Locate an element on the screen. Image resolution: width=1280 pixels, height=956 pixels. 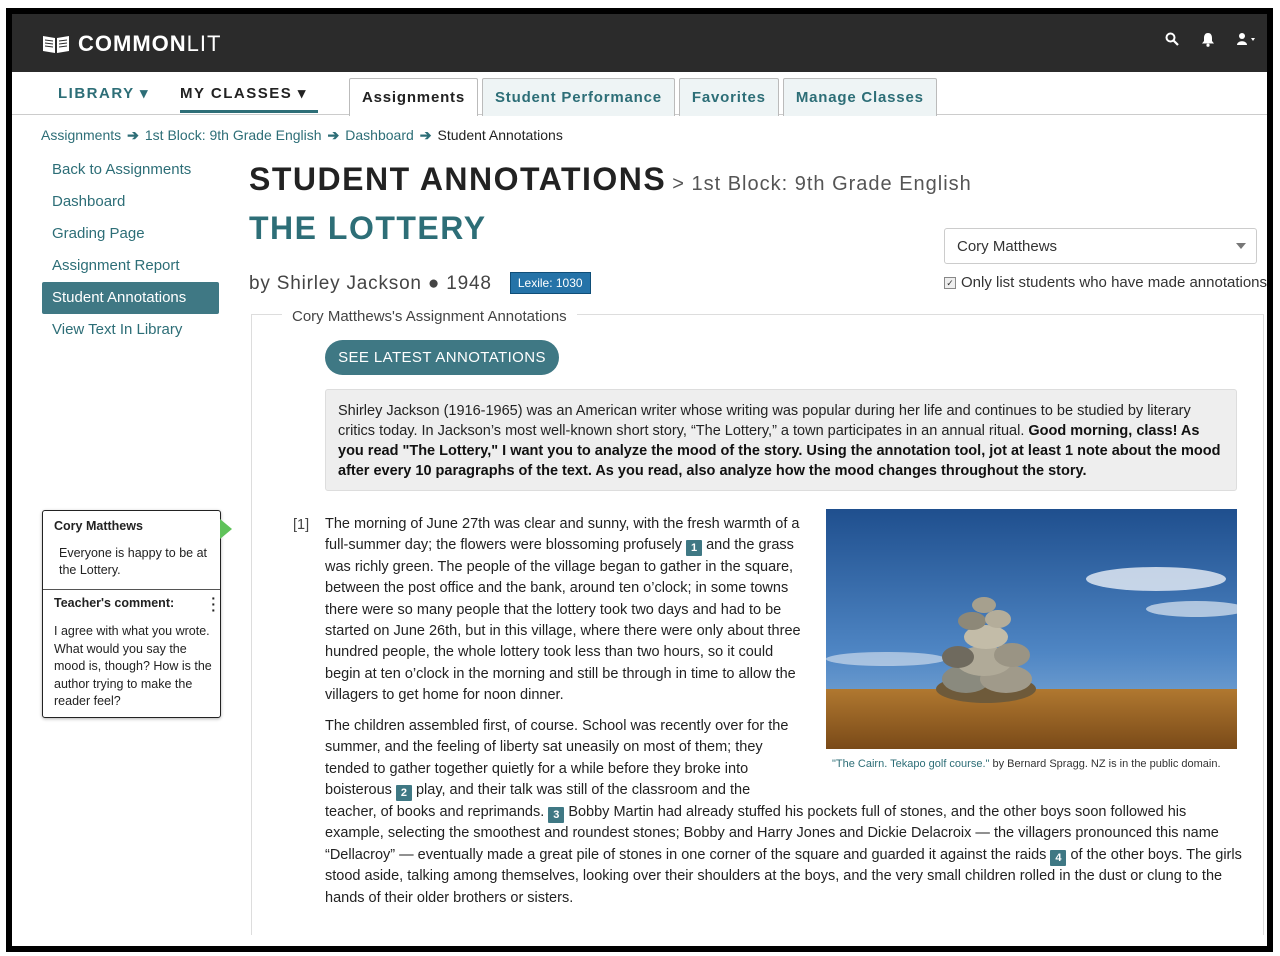
logo-light: LIT is located at coordinates (204, 43).